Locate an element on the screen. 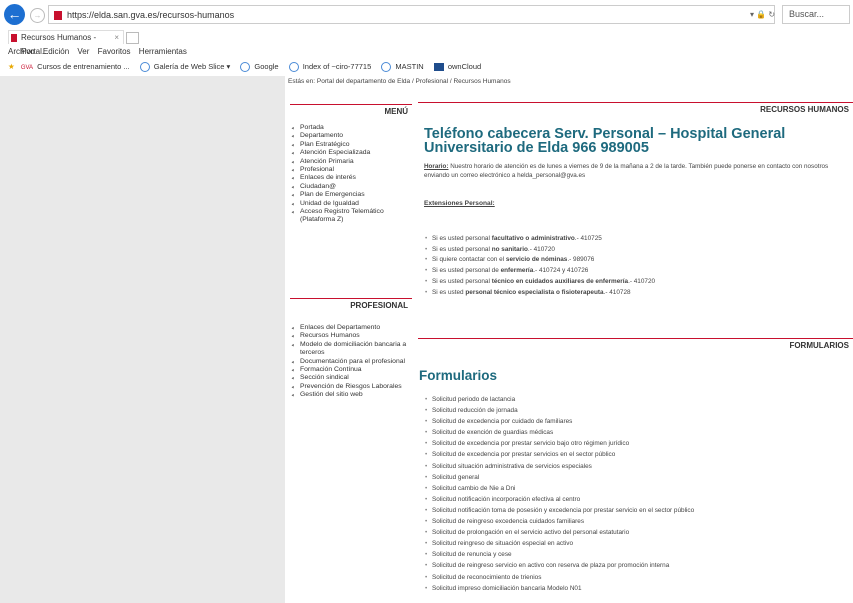 Image resolution: width=853 pixels, height=603 pixels. menu-item: Ciudadan@ is located at coordinates (352, 187).